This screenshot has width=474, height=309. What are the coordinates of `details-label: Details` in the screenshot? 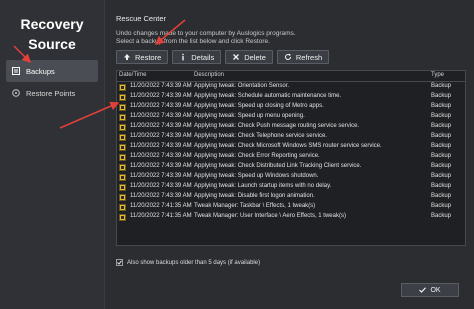 It's located at (203, 57).